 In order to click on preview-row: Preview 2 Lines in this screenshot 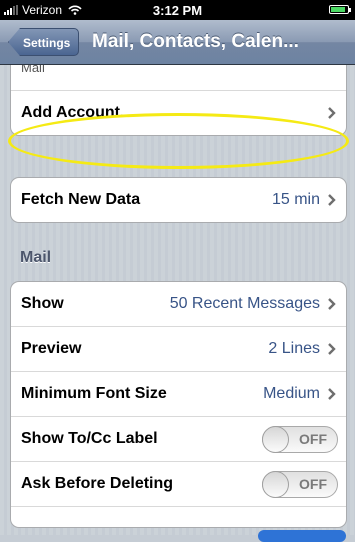, I will do `click(178, 348)`.